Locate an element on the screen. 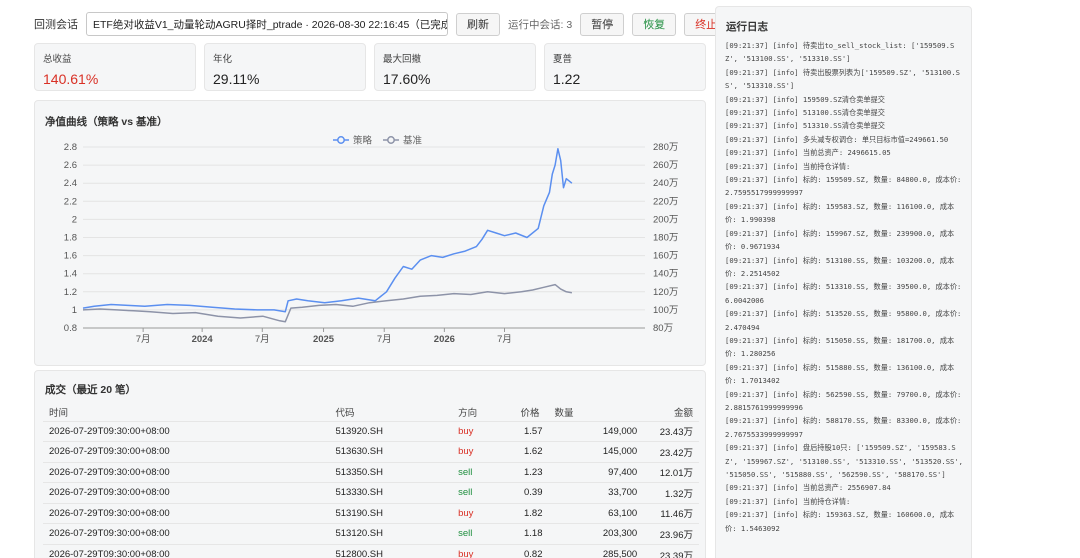  y2-tick-label: 180万 is located at coordinates (665, 238).